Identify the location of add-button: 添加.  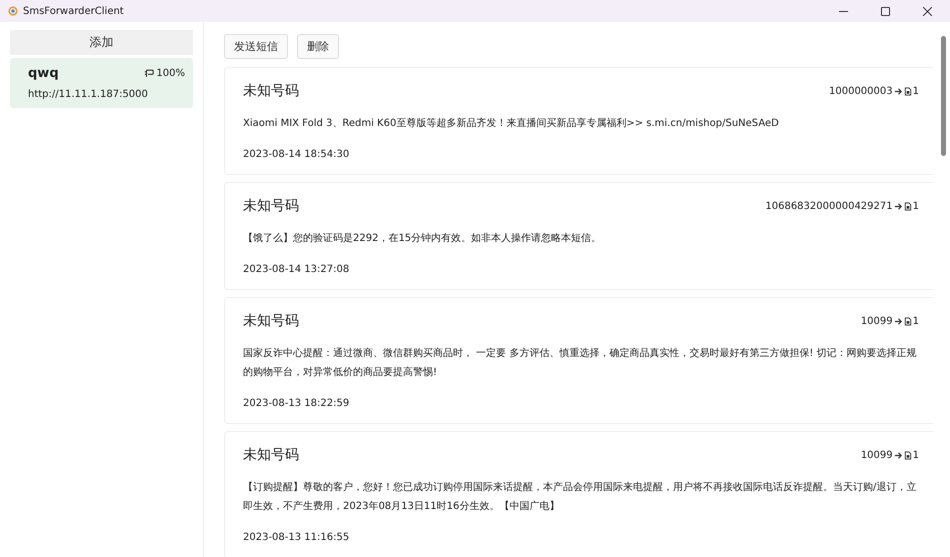
(101, 42).